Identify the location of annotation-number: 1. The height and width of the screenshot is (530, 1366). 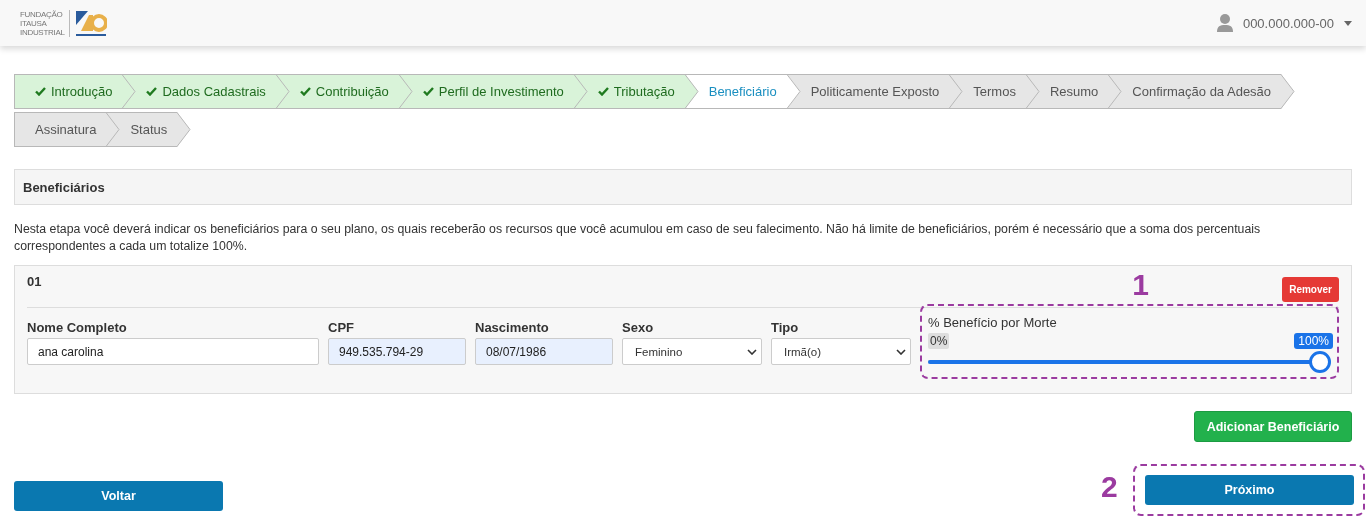
(1140, 285).